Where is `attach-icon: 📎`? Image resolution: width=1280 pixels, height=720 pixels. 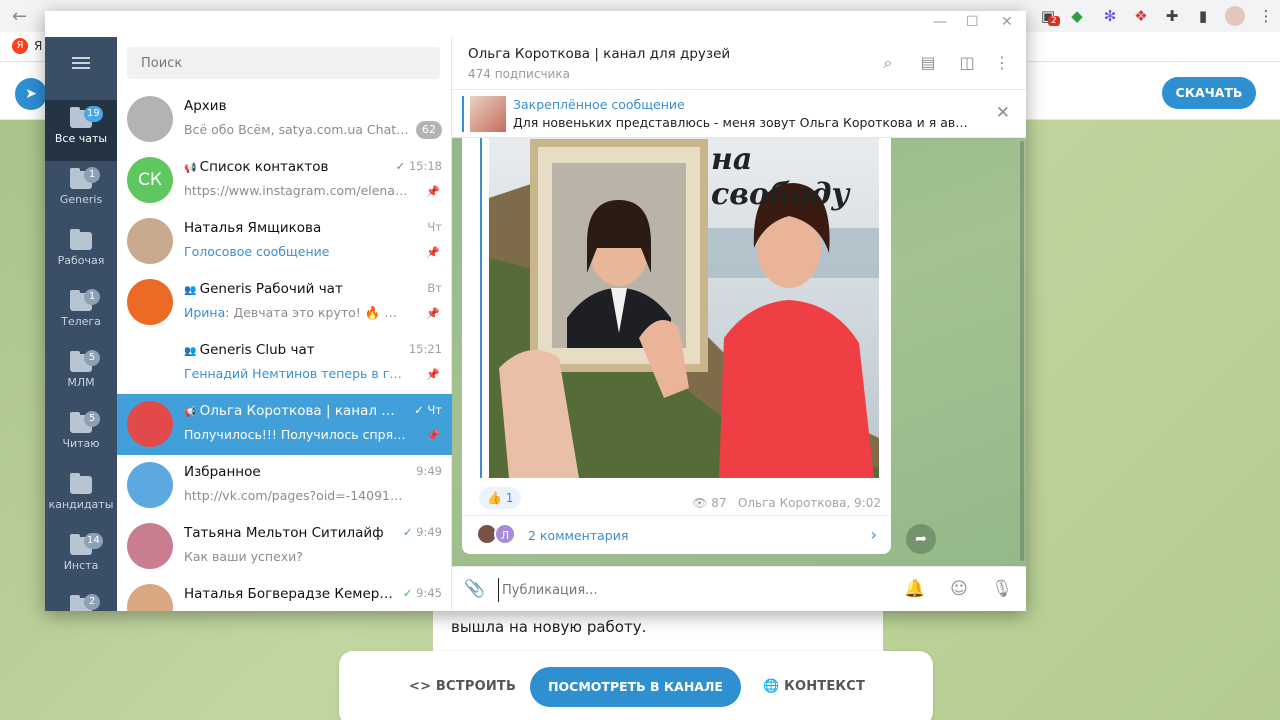 attach-icon: 📎 is located at coordinates (475, 589).